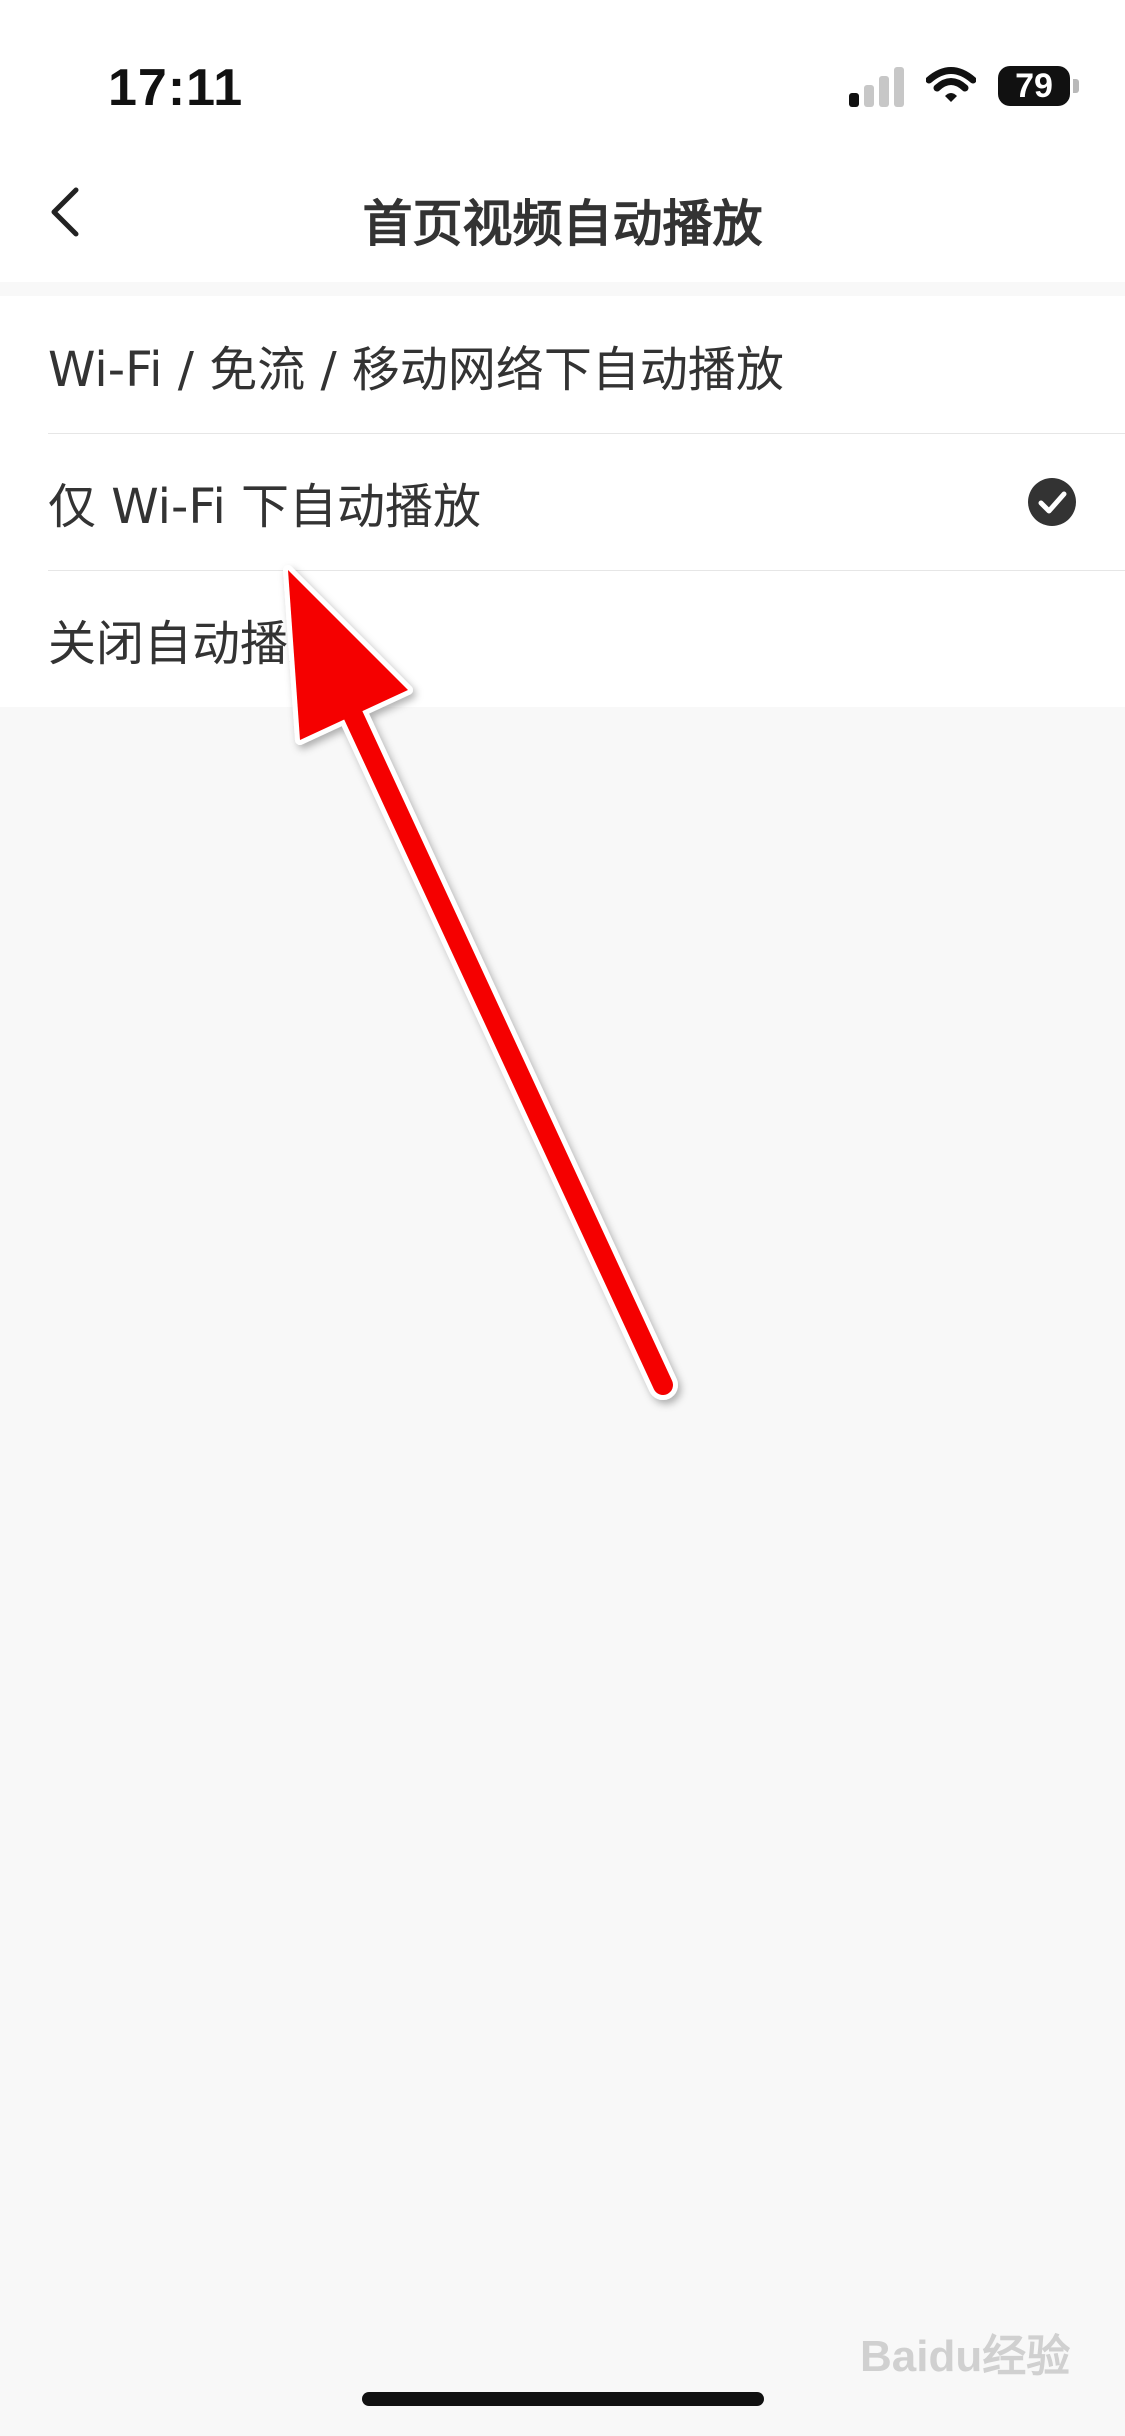 This screenshot has width=1125, height=2436. I want to click on checkmark-icon, so click(1052, 502).